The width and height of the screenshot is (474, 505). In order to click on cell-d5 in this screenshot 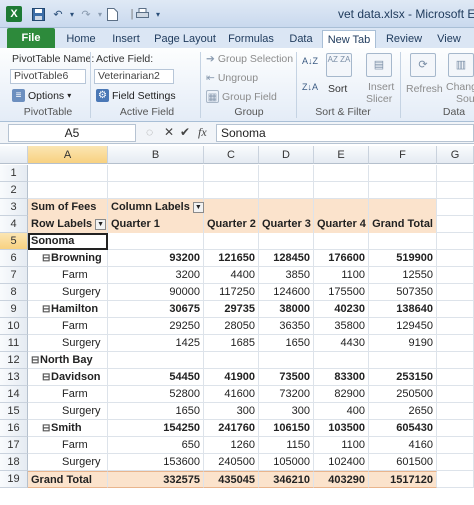, I will do `click(286, 241)`.